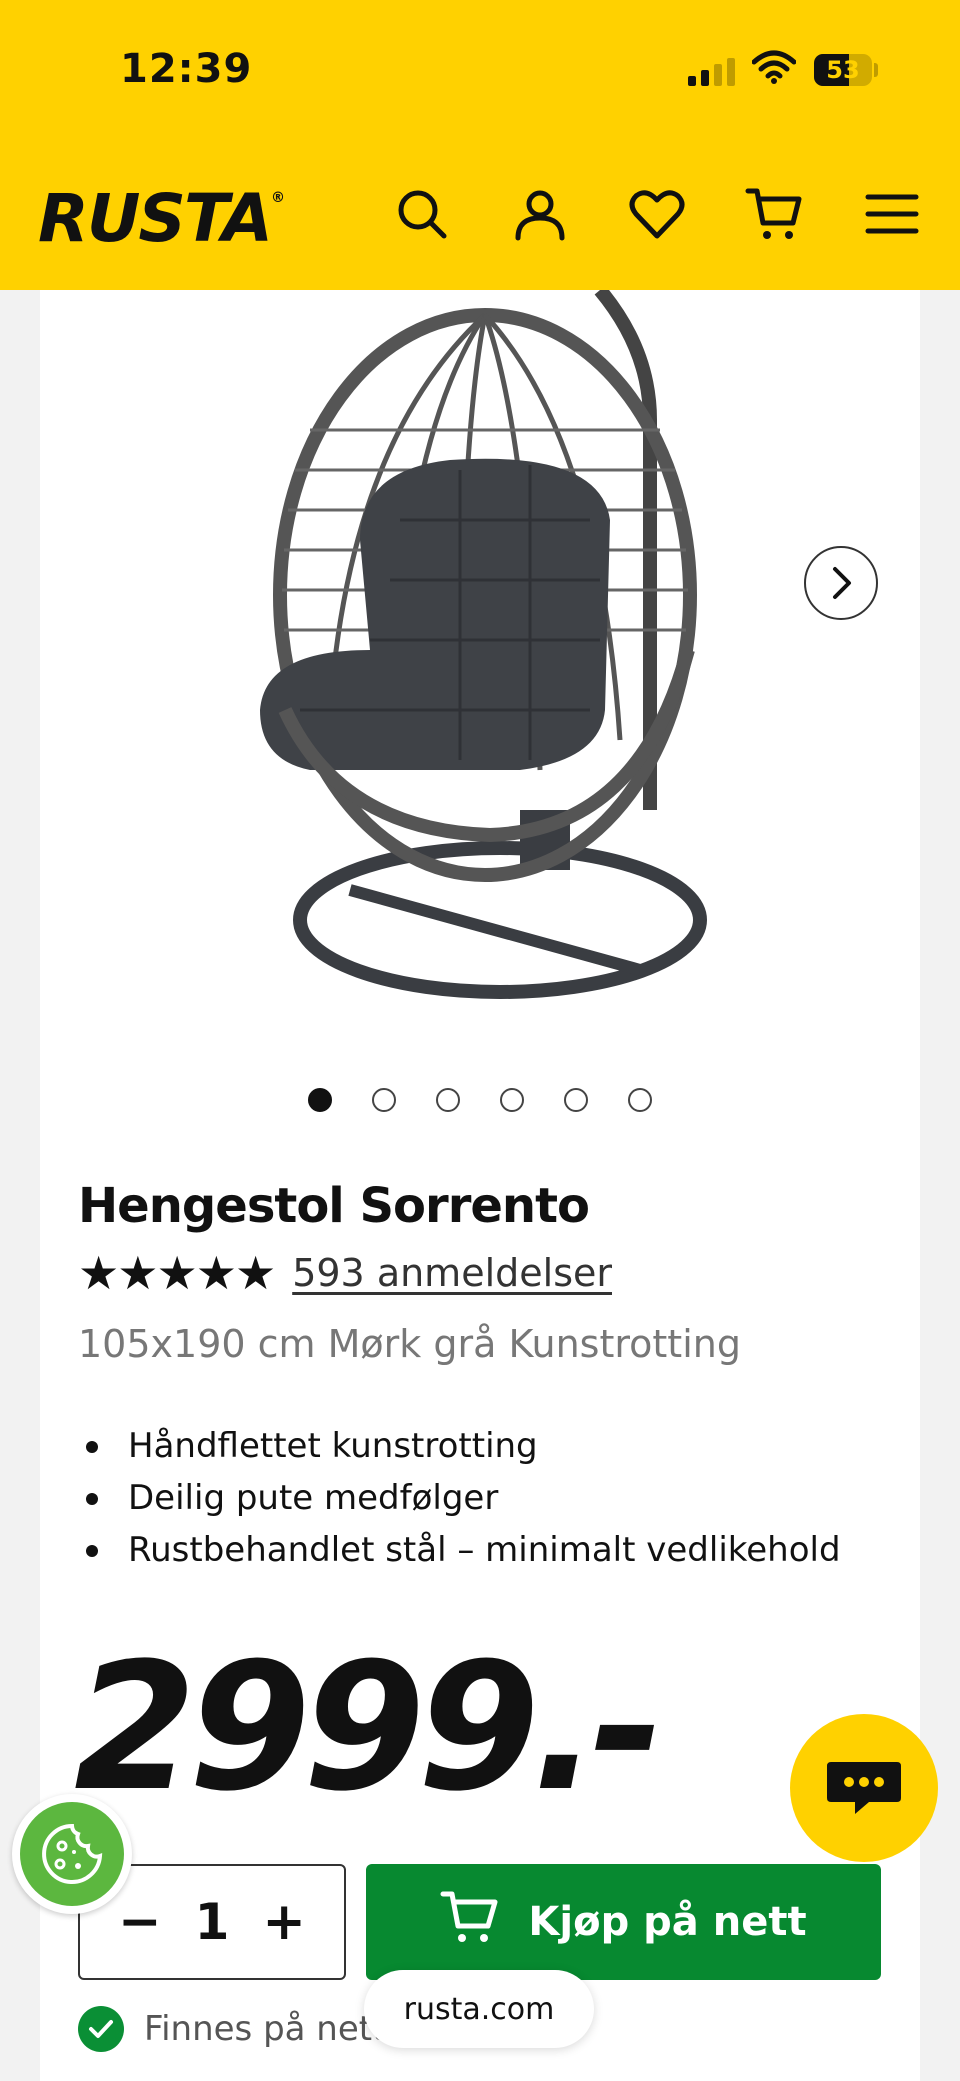  I want to click on quantity-value: 1, so click(212, 1922).